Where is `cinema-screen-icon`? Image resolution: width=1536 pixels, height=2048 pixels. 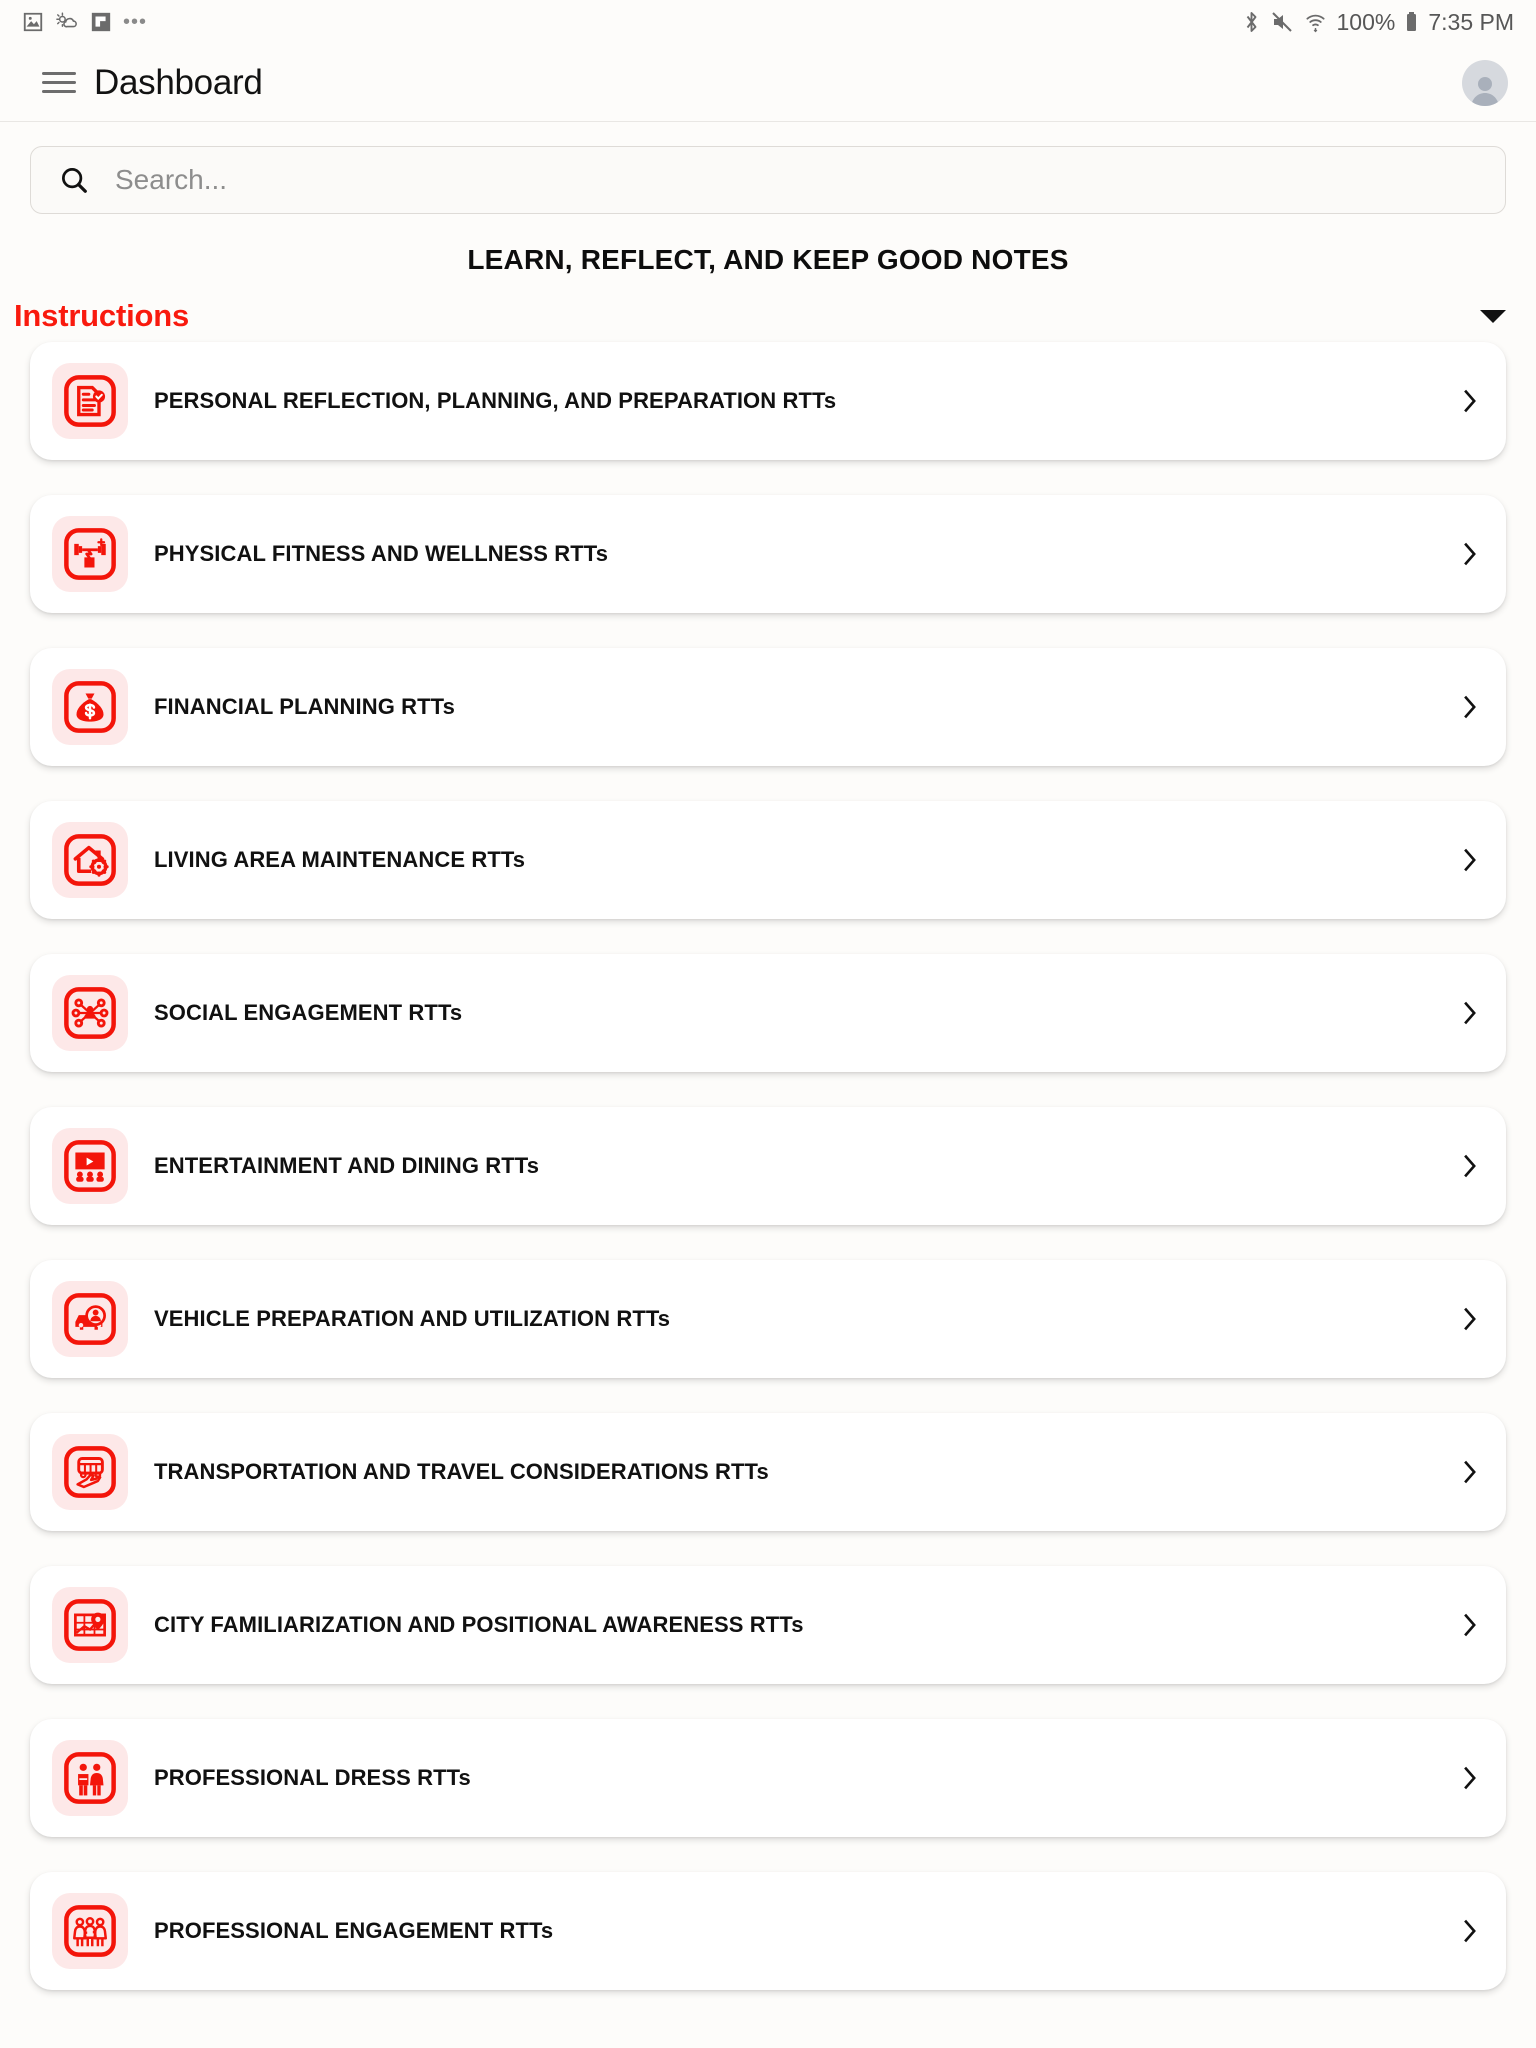
cinema-screen-icon is located at coordinates (90, 1166).